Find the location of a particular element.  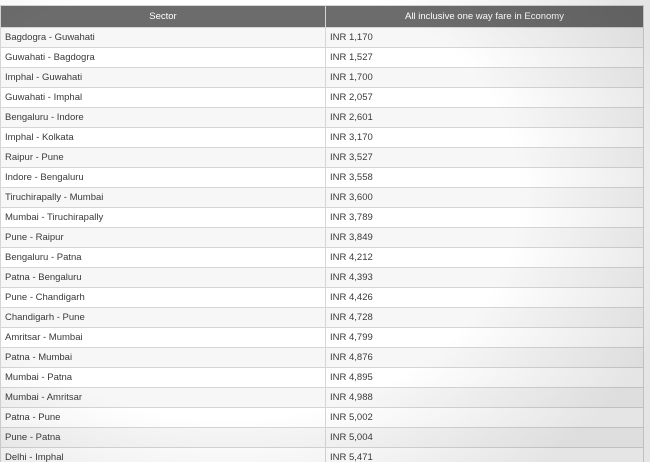

table-row: Patna - Bengaluru INR 4,393 is located at coordinates (322, 277).